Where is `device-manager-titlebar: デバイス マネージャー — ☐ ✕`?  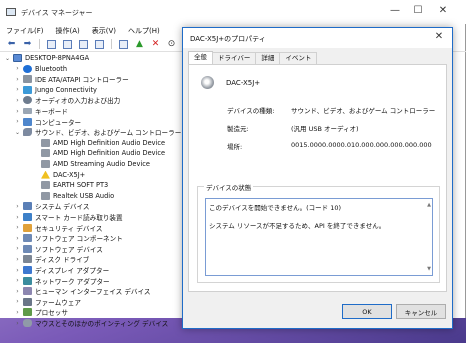
device-manager-titlebar: デバイス マネージャー — ☐ ✕ is located at coordinates (233, 12).